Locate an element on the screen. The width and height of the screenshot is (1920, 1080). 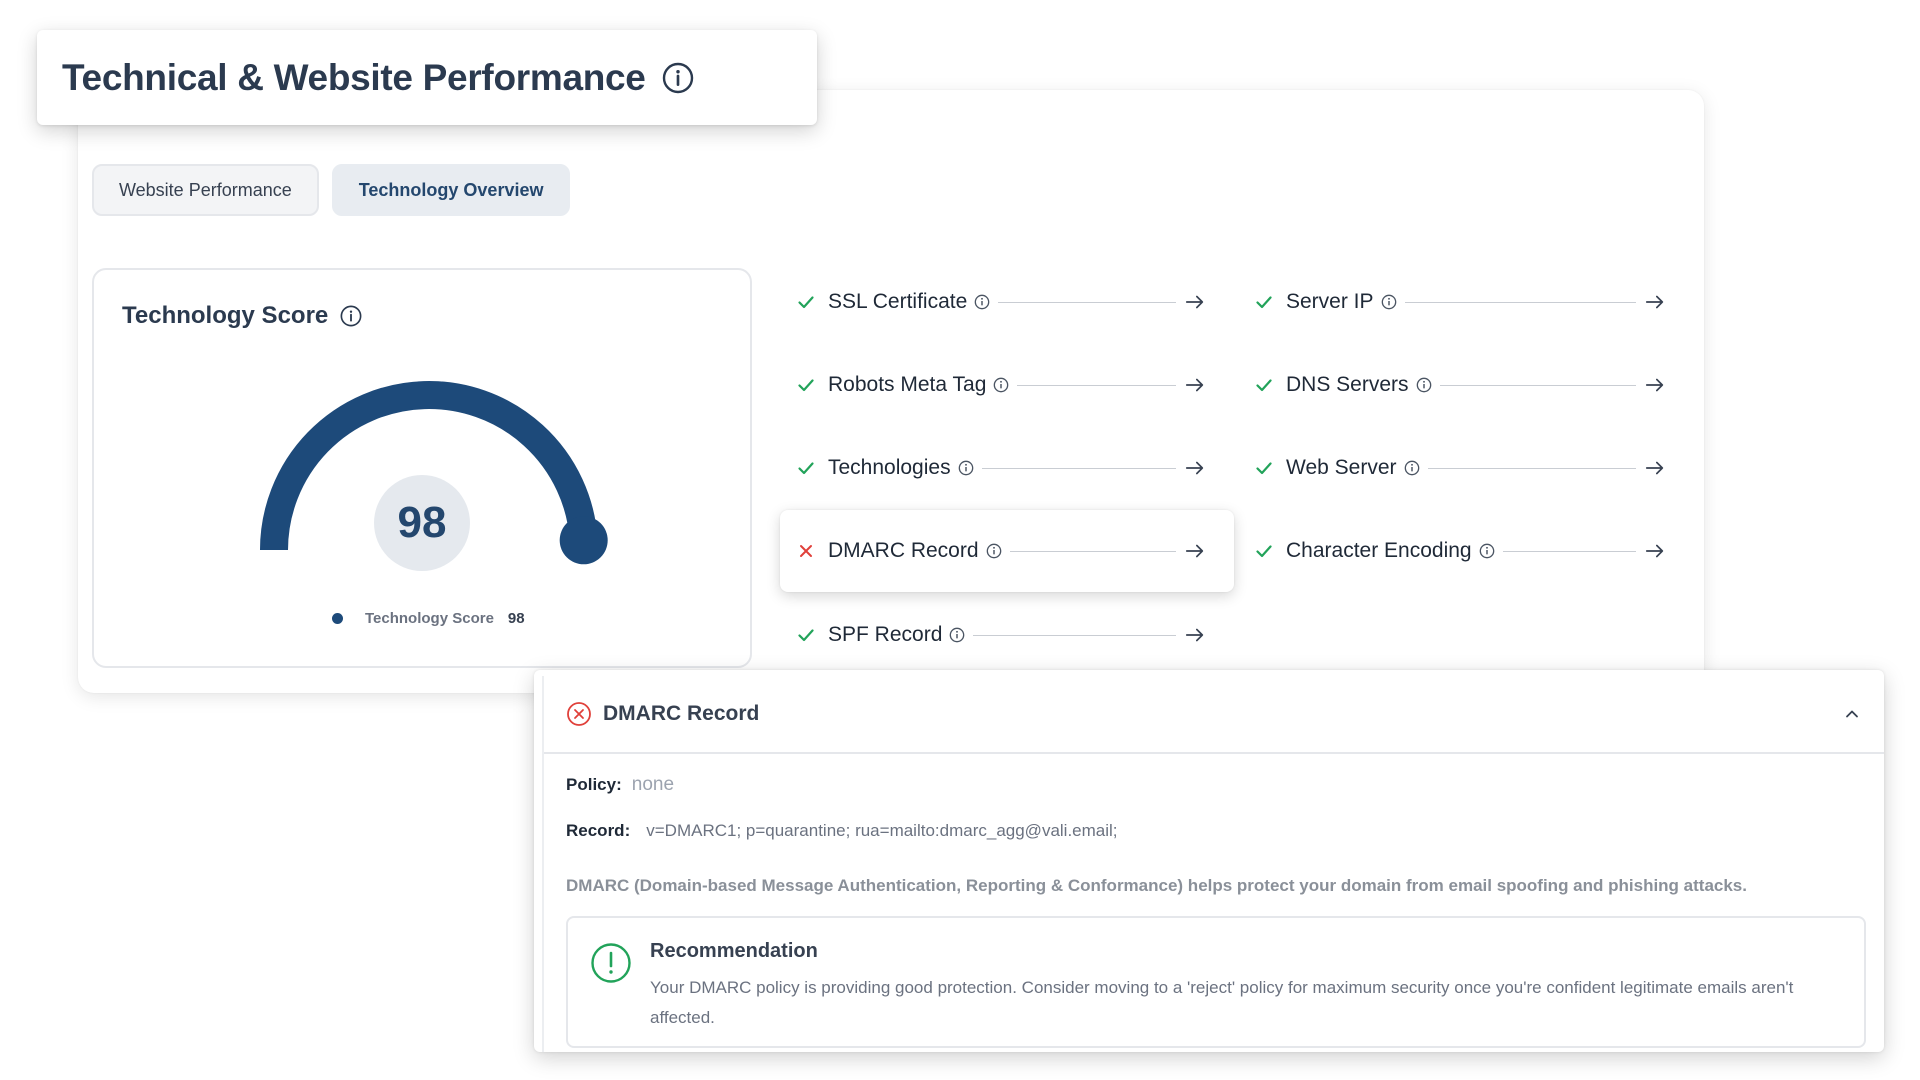
policy-value: none is located at coordinates (653, 784).